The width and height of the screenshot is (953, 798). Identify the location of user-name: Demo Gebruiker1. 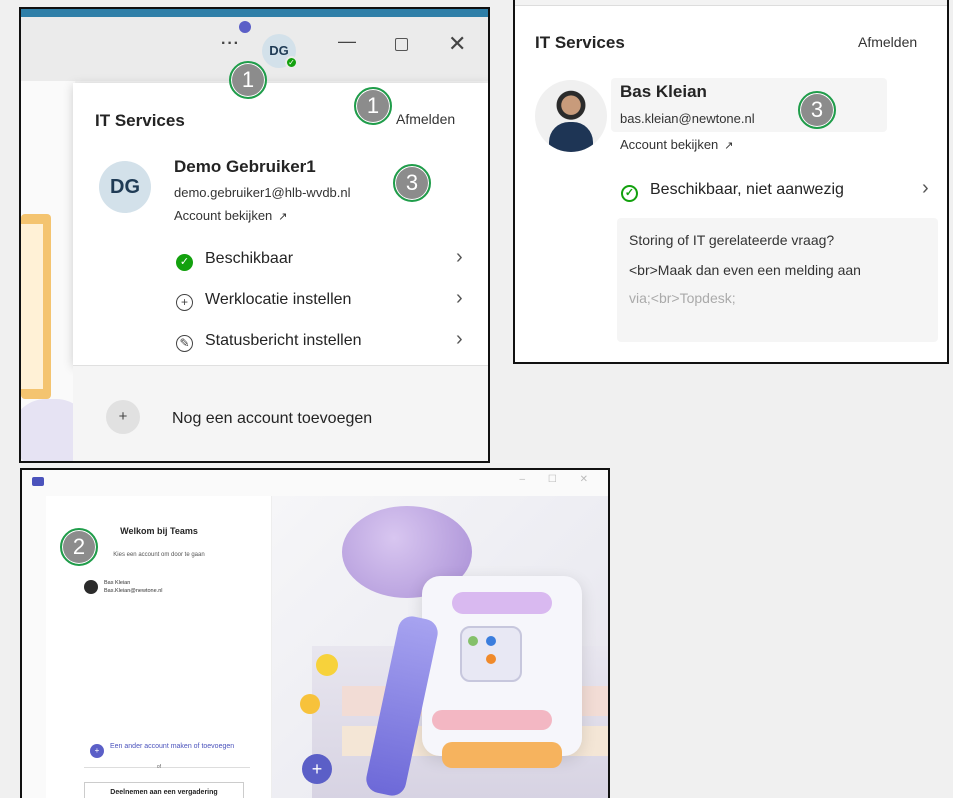
(245, 166).